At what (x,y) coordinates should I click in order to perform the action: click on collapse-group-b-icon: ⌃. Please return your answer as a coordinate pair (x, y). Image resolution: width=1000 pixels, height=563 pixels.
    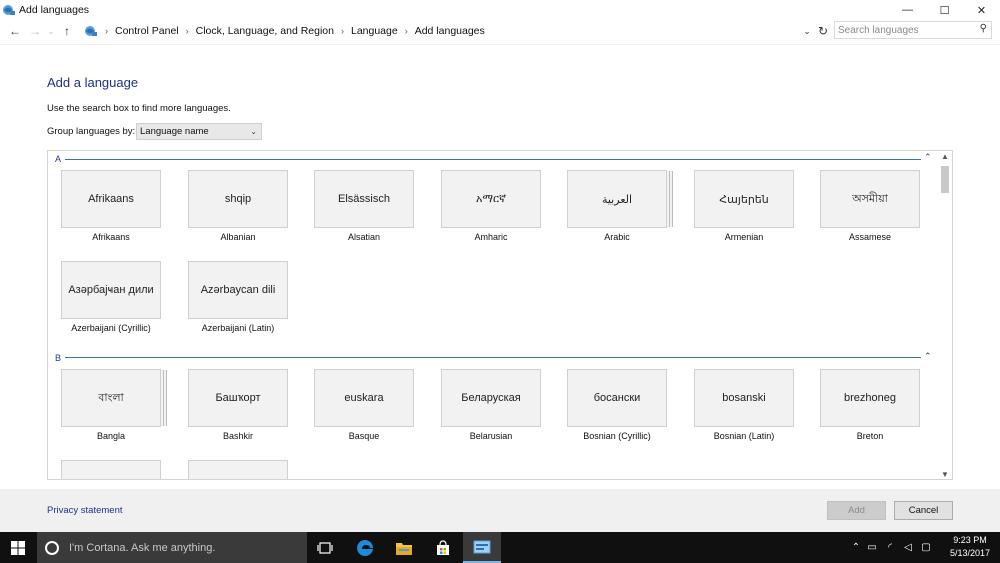
    Looking at the image, I should click on (928, 356).